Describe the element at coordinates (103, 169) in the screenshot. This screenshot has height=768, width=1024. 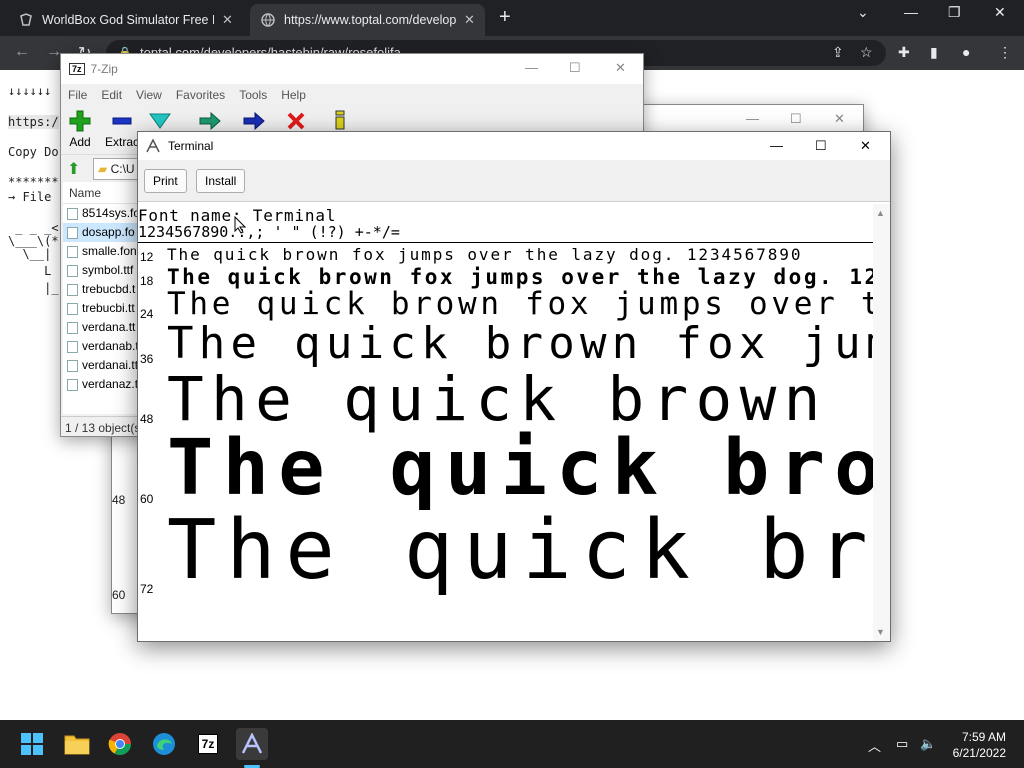
I see `folder-icon: ▰` at that location.